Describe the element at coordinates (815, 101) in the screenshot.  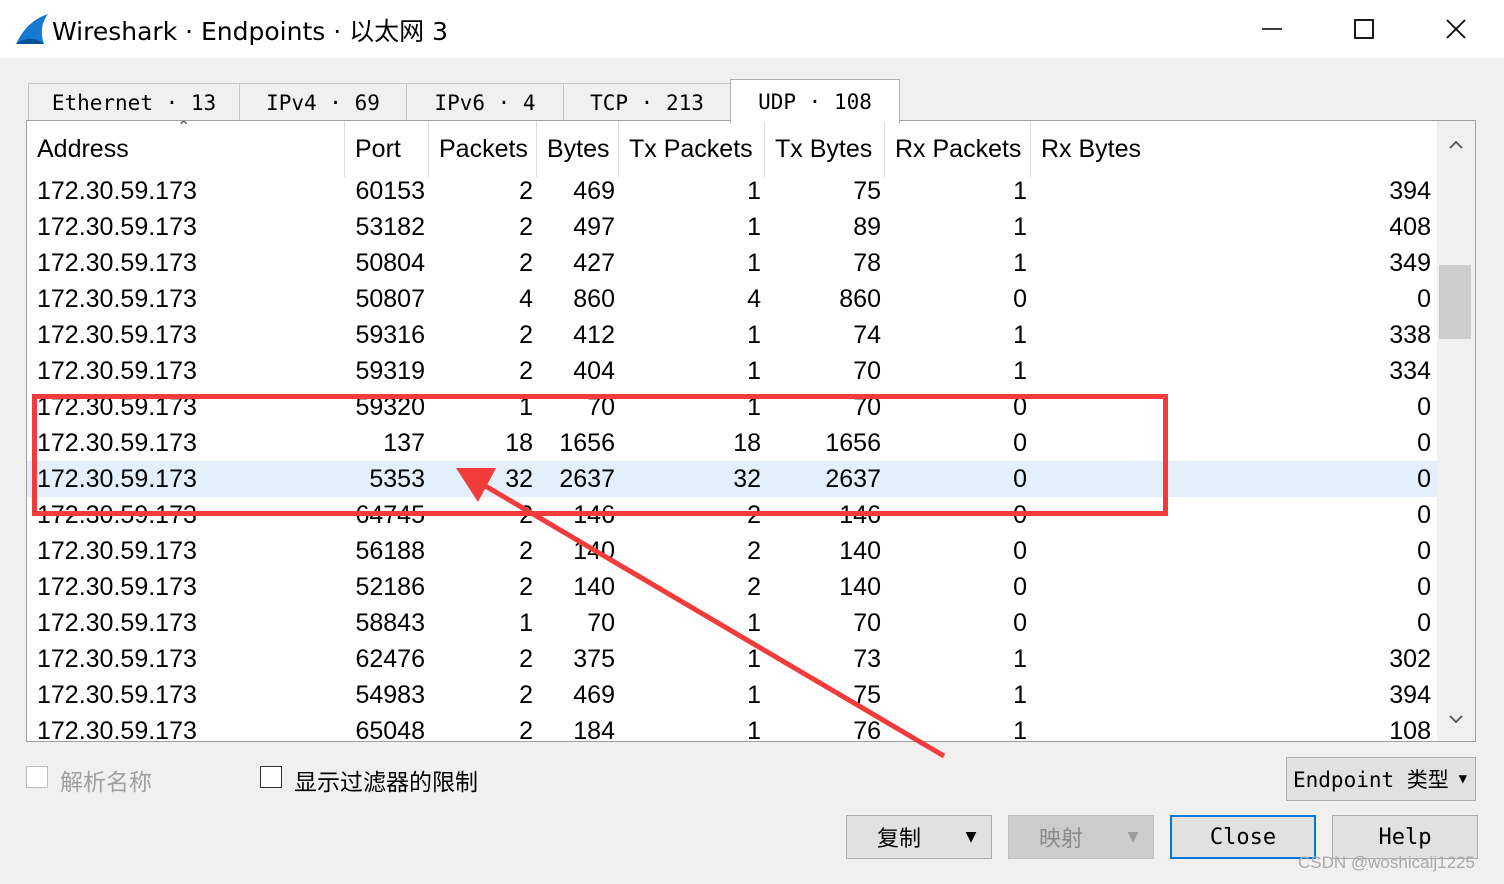
I see `tab-udp: UDP · 108` at that location.